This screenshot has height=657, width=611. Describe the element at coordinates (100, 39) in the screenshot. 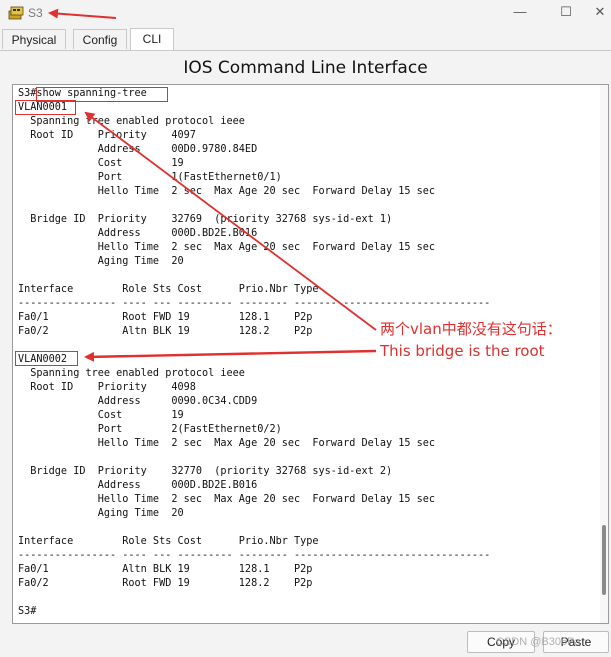

I see `tab-config: Config` at that location.